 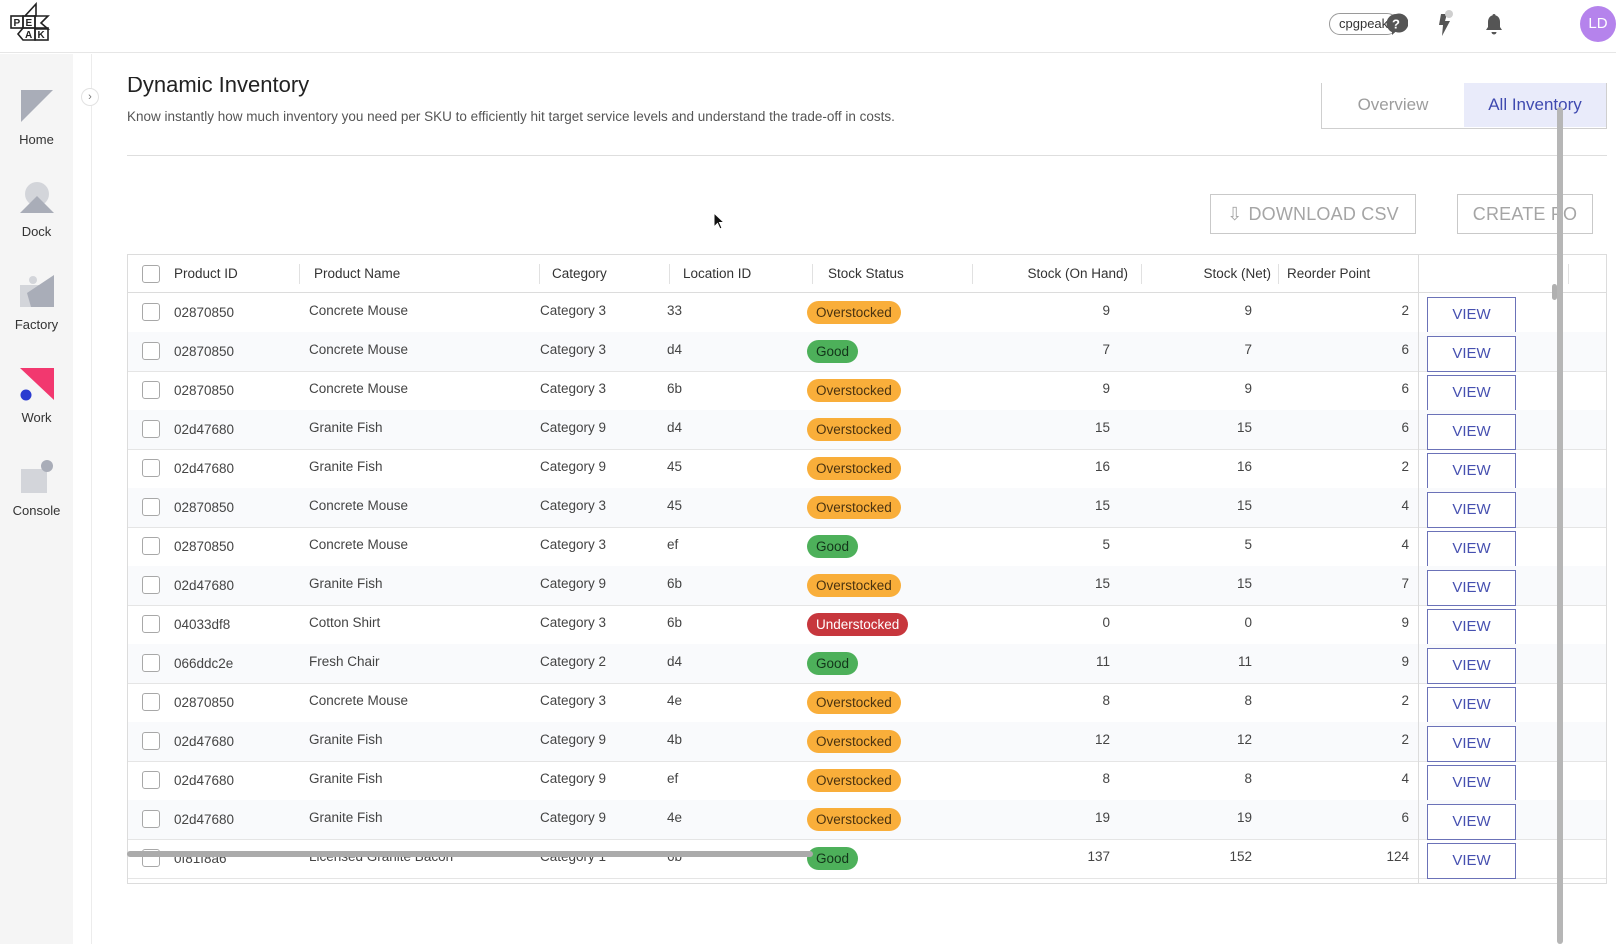 What do you see at coordinates (579, 274) in the screenshot?
I see `column-header-category: Category` at bounding box center [579, 274].